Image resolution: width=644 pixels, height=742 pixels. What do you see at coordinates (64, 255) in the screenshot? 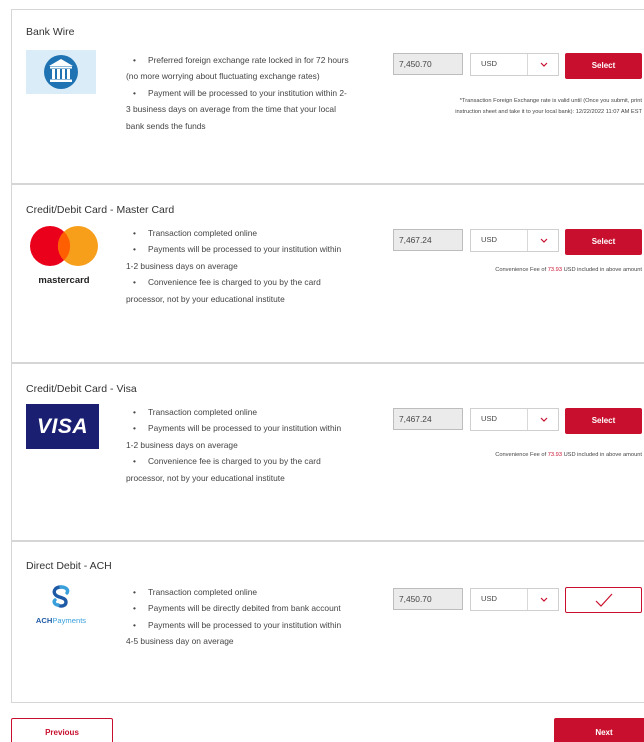
I see `mastercard-logo: mastercard` at bounding box center [64, 255].